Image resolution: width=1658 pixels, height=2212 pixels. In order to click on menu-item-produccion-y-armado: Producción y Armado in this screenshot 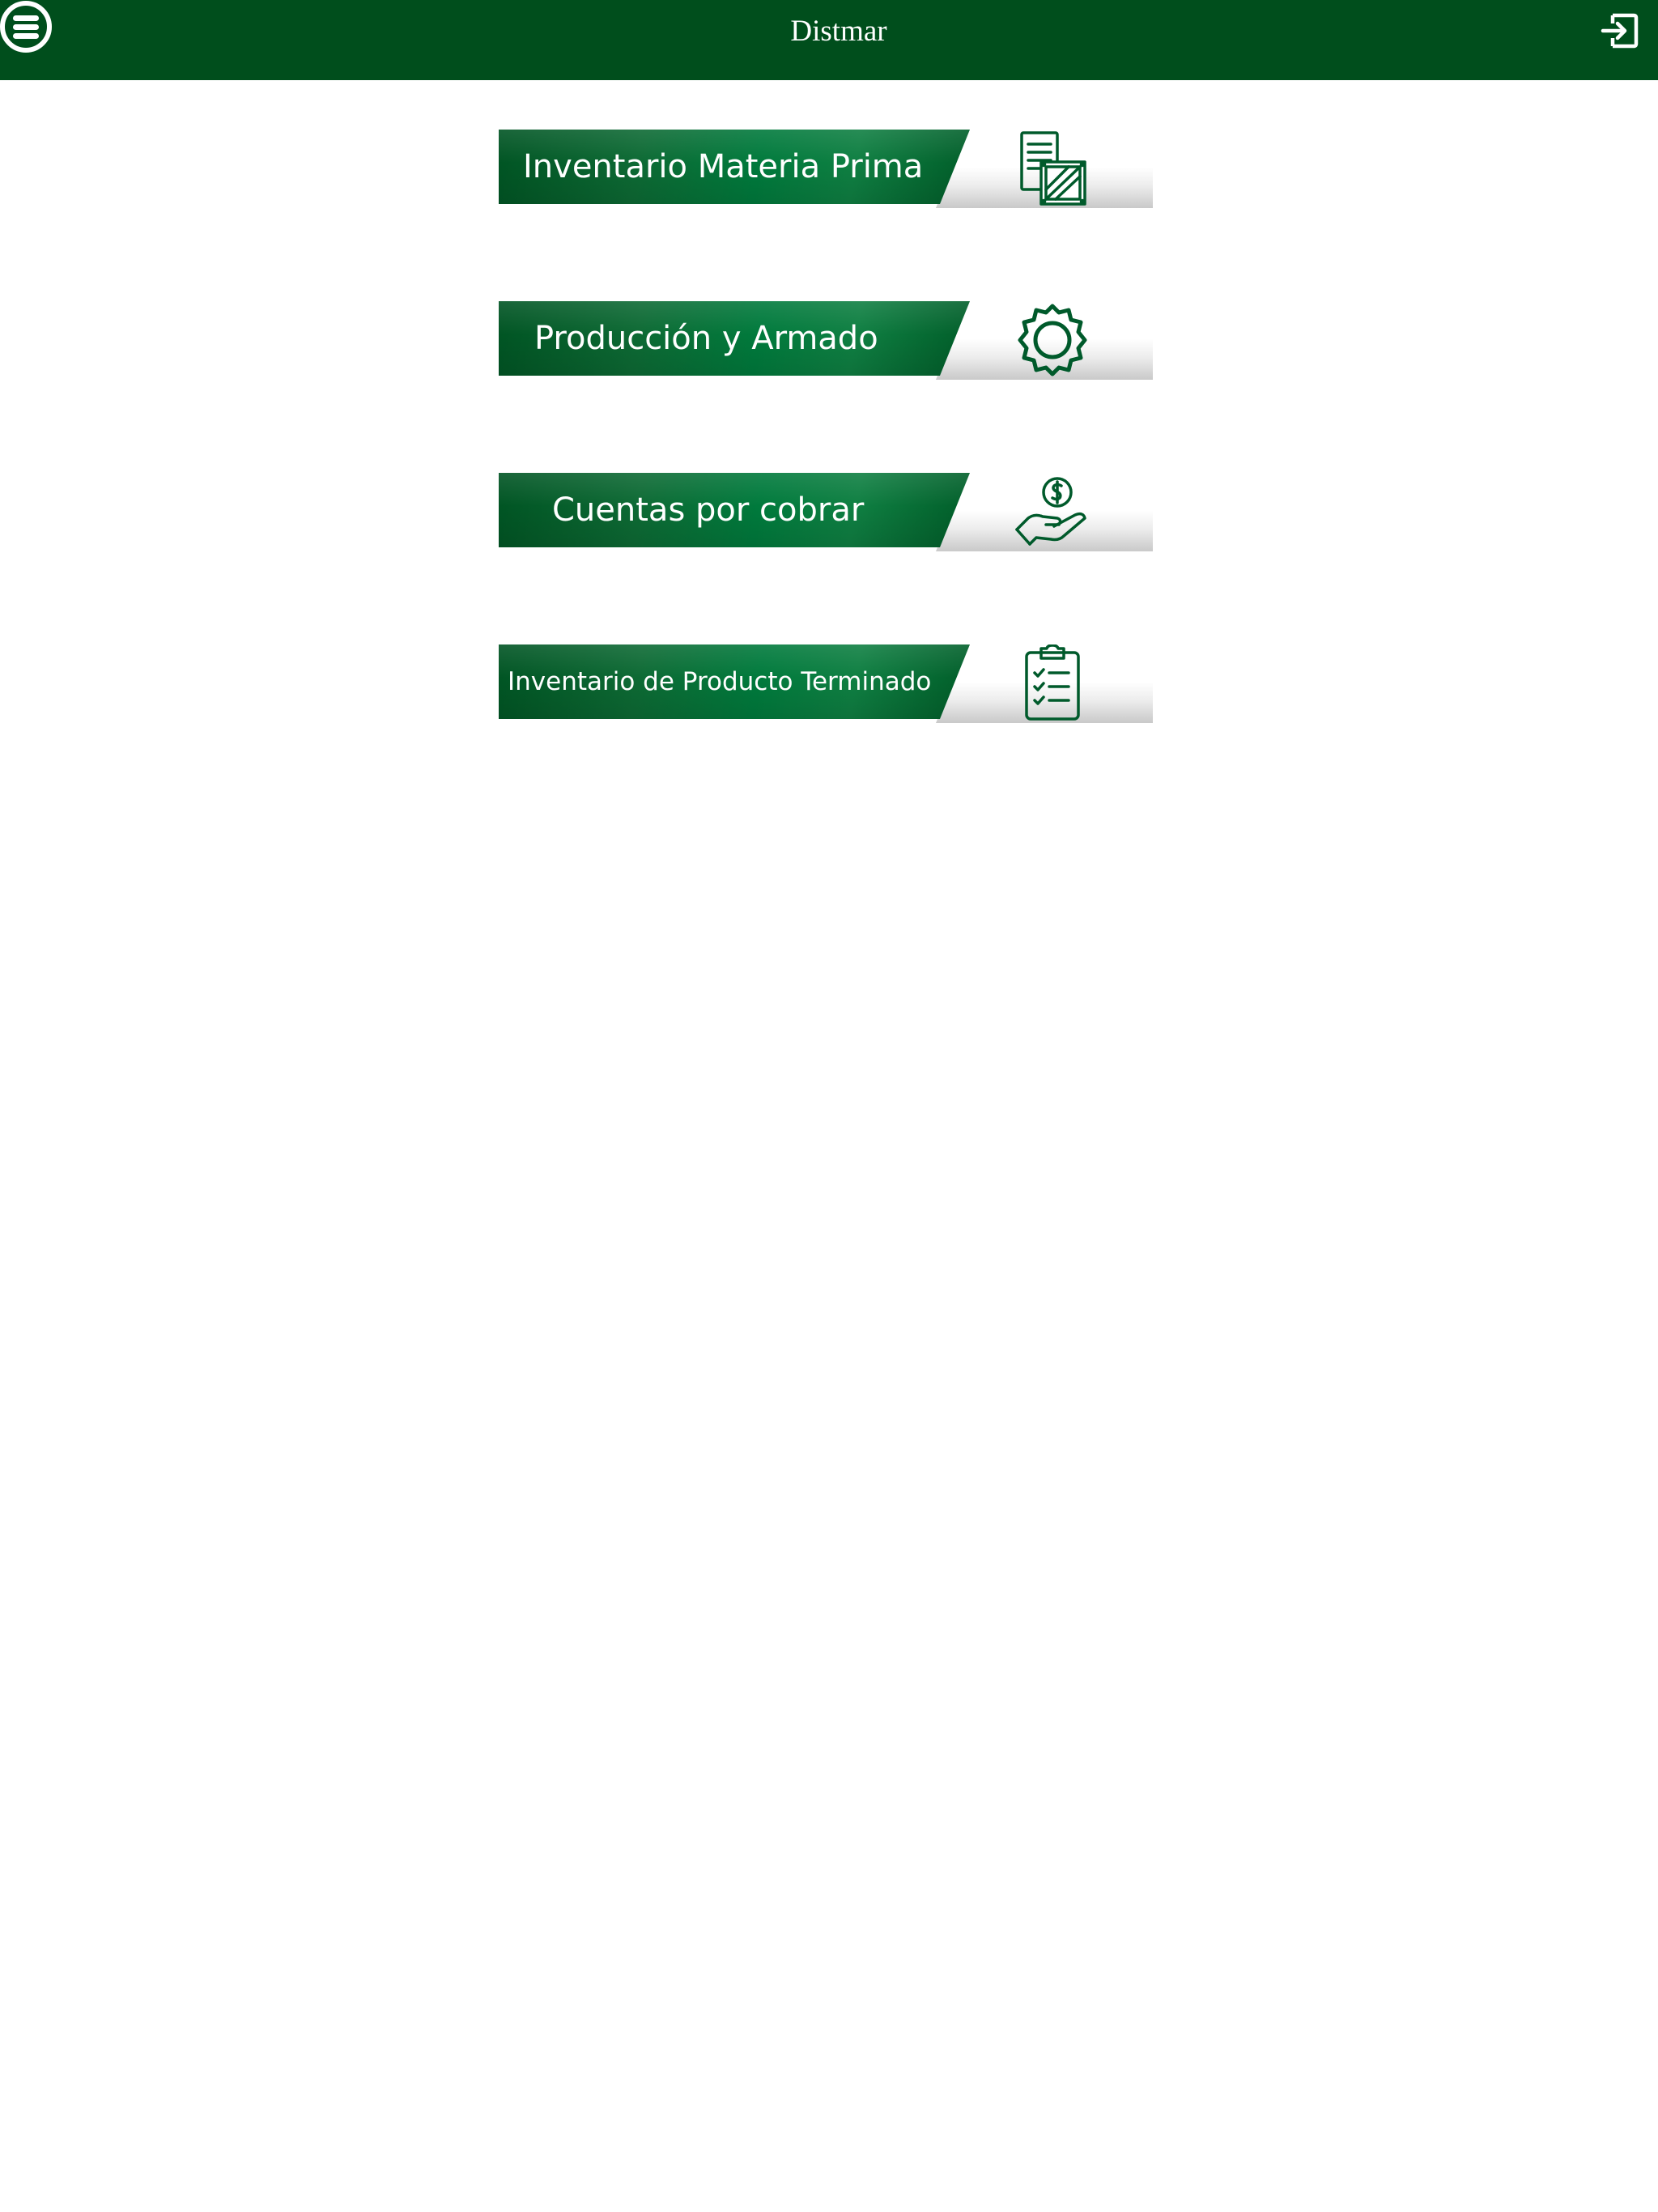, I will do `click(826, 341)`.